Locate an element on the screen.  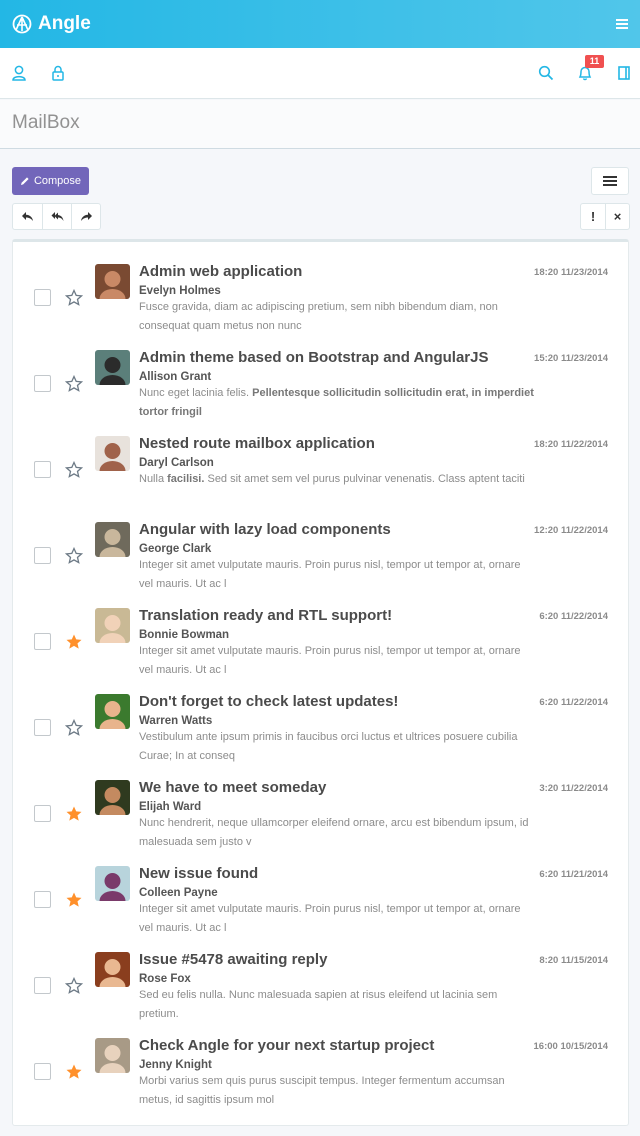
preview-text: facilisi. is located at coordinates (186, 479).